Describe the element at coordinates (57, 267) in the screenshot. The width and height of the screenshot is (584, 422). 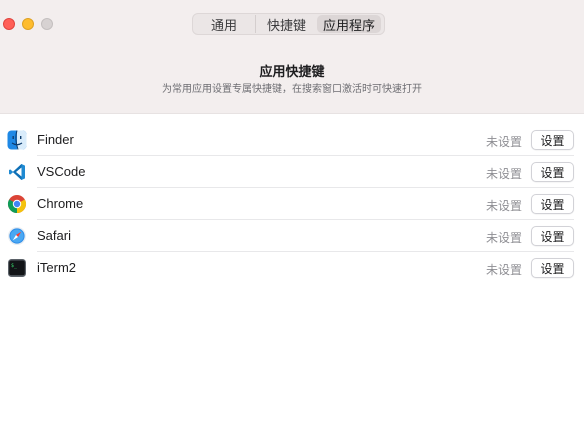
I see `app-name: iTerm2` at that location.